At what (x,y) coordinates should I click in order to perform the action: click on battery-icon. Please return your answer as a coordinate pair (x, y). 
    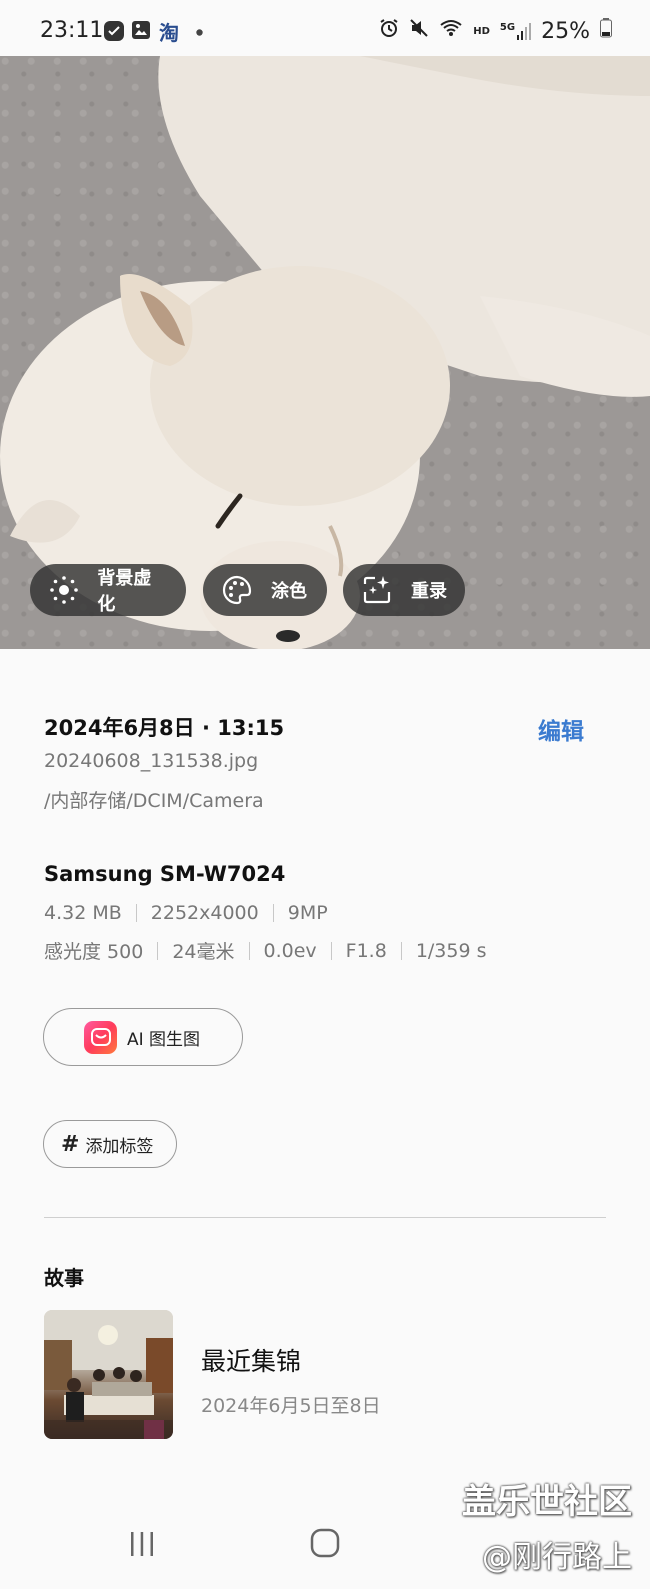
    Looking at the image, I should click on (606, 31).